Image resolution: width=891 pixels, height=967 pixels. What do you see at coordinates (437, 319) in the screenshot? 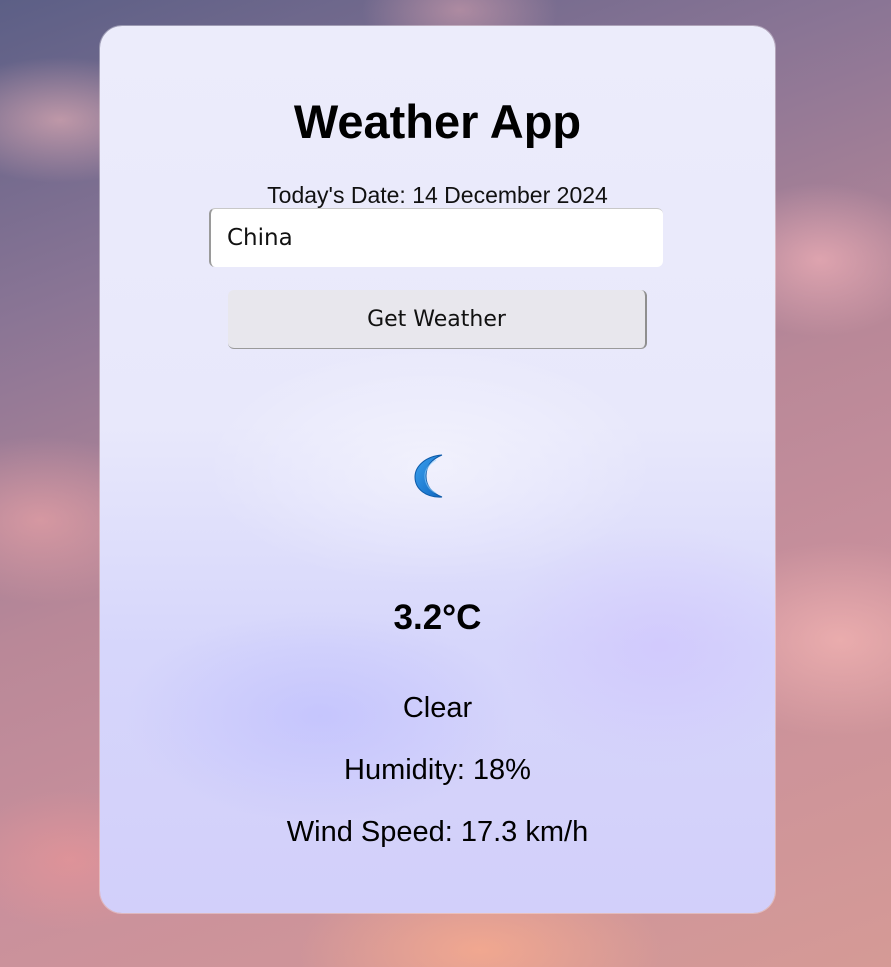
I see `get-weather-button: Get Weather` at bounding box center [437, 319].